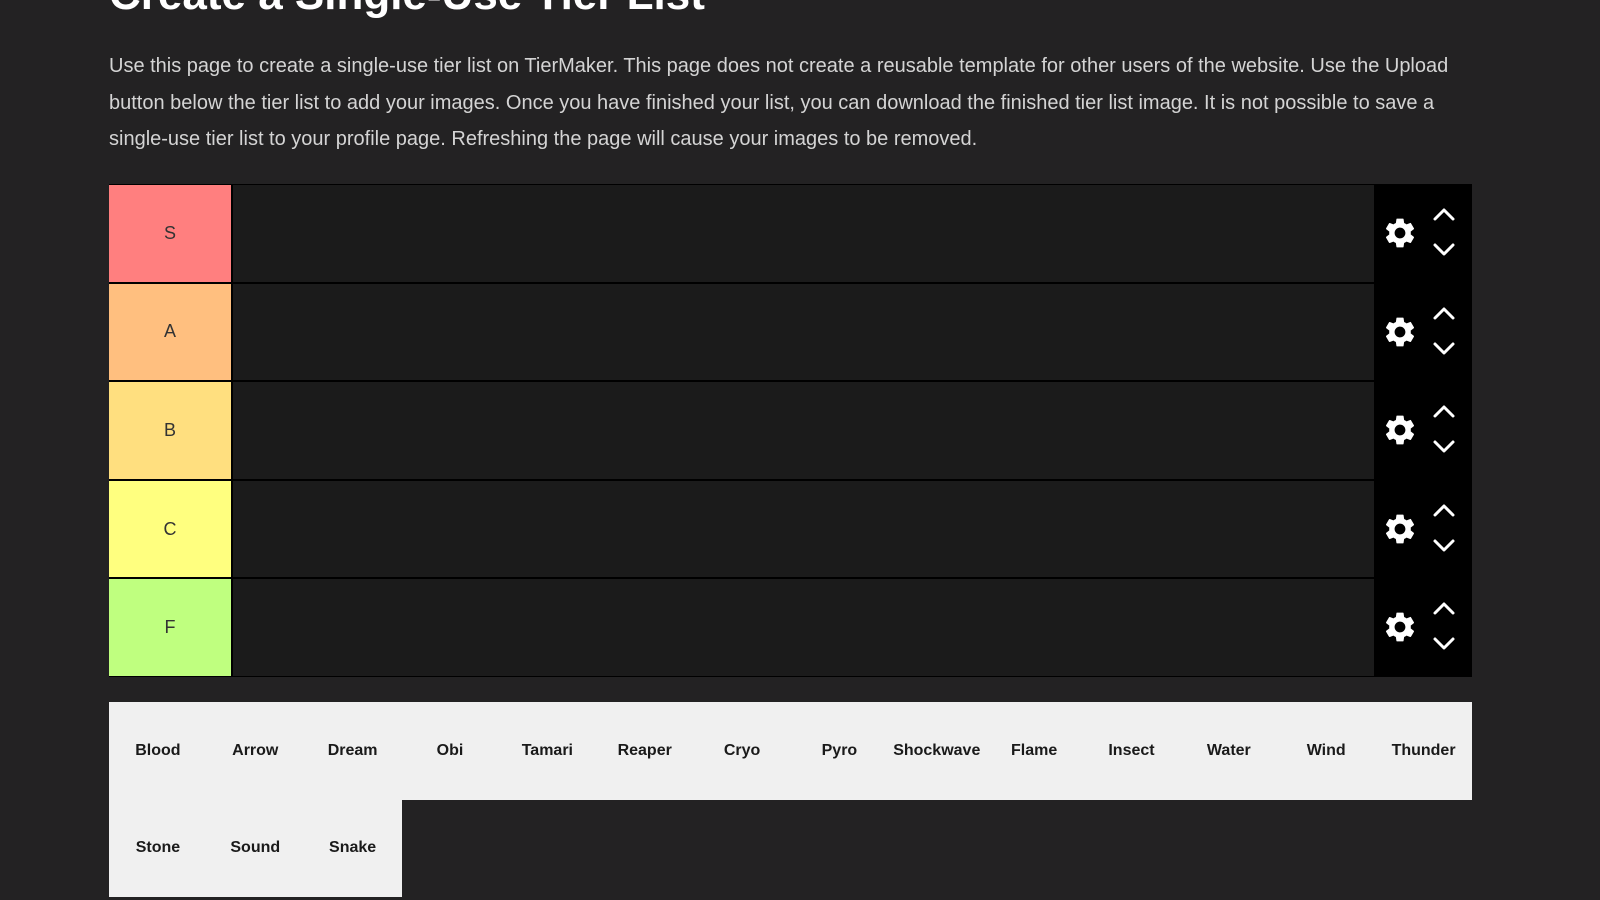  Describe the element at coordinates (936, 751) in the screenshot. I see `pool-item: Shockwave` at that location.